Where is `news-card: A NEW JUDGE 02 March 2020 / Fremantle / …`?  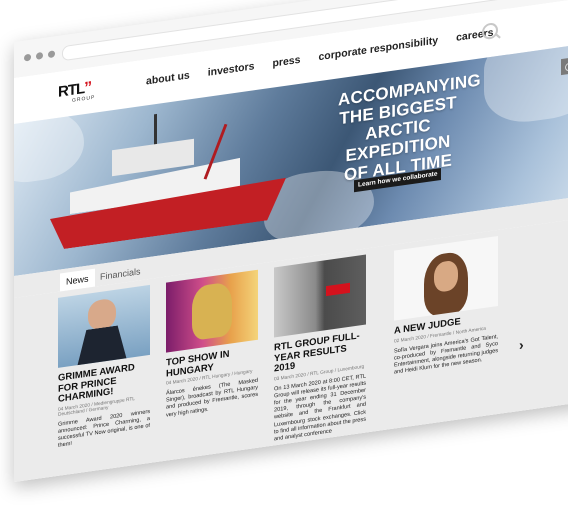 news-card: A NEW JUDGE 02 March 2020 / Fremantle / … is located at coordinates (446, 306).